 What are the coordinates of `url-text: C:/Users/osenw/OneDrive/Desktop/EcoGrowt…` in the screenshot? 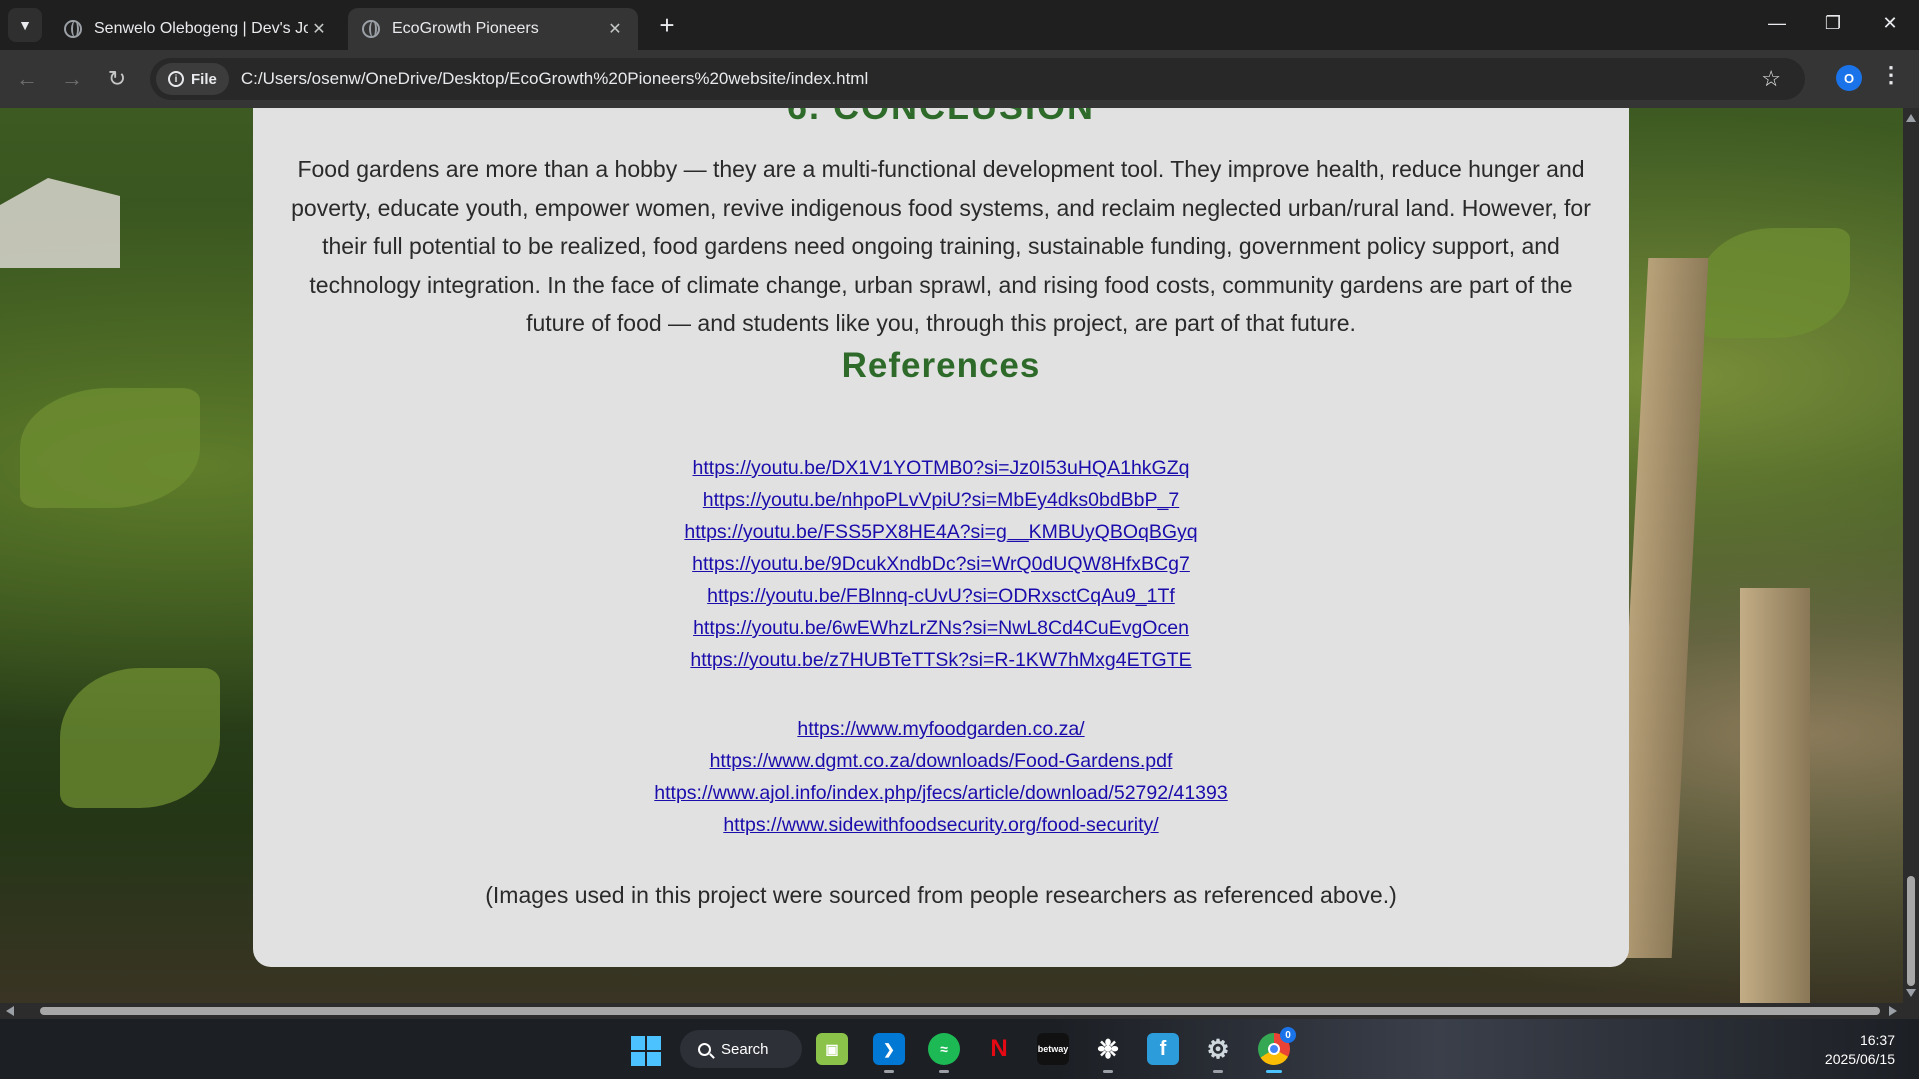 It's located at (554, 79).